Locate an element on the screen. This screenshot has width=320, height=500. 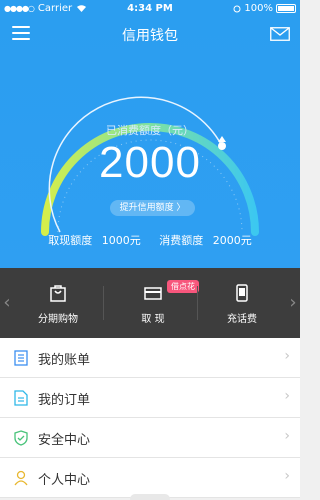
shopping-bag-icon is located at coordinates (58, 293).